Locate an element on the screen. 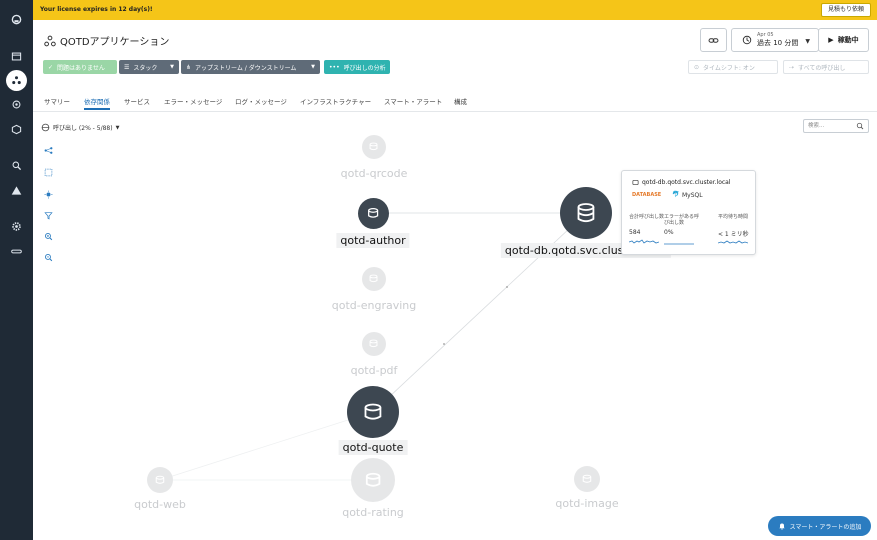  node-qotd-rating is located at coordinates (373, 480).